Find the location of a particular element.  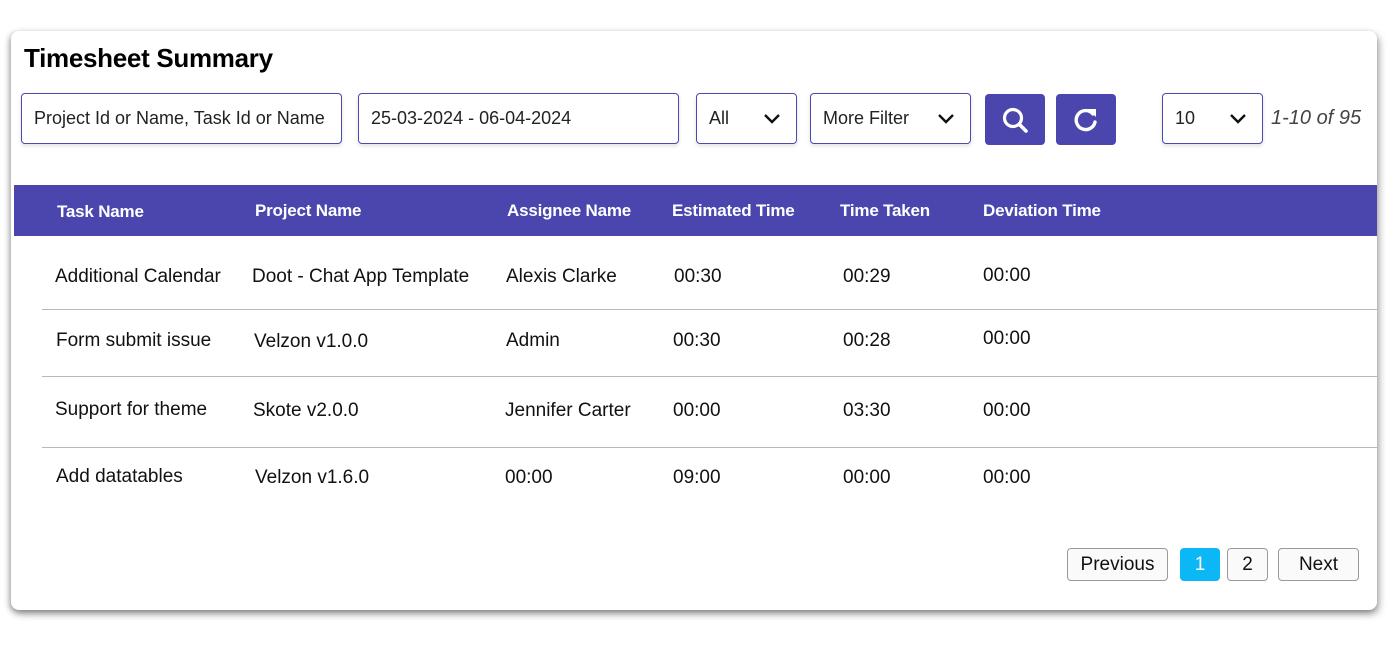

date-range-input: 25-03-2024 - 06-04-2024 is located at coordinates (518, 118).